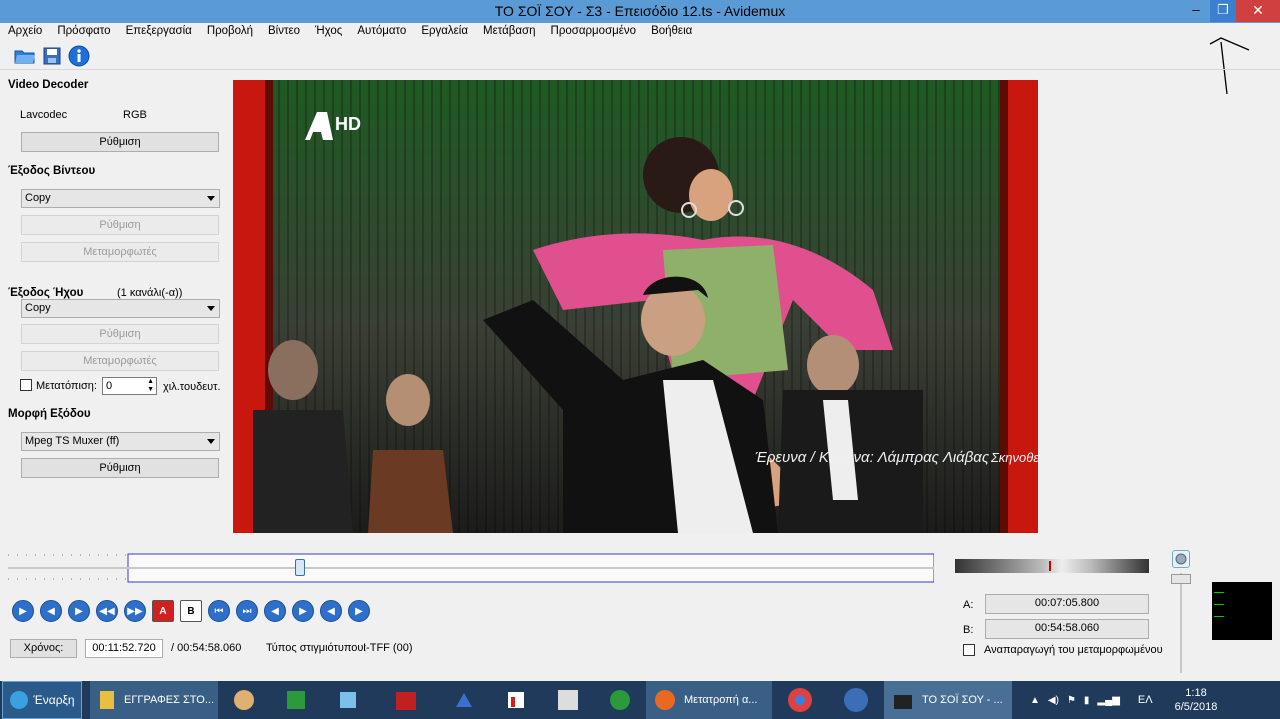 The width and height of the screenshot is (1280, 719). What do you see at coordinates (52, 56) in the screenshot?
I see `save-floppy-icon` at bounding box center [52, 56].